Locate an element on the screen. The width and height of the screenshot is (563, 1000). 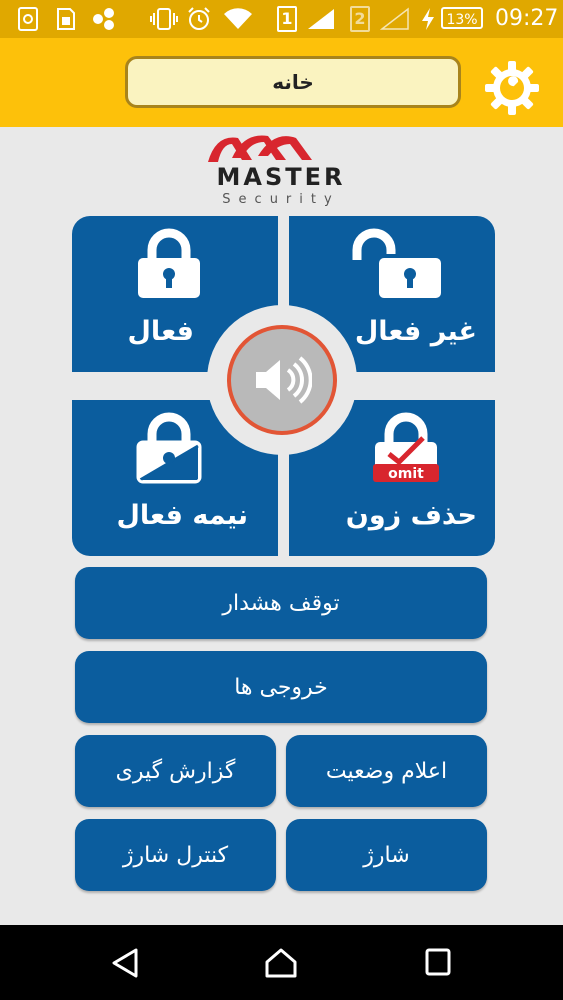
center-ring is located at coordinates (282, 380).